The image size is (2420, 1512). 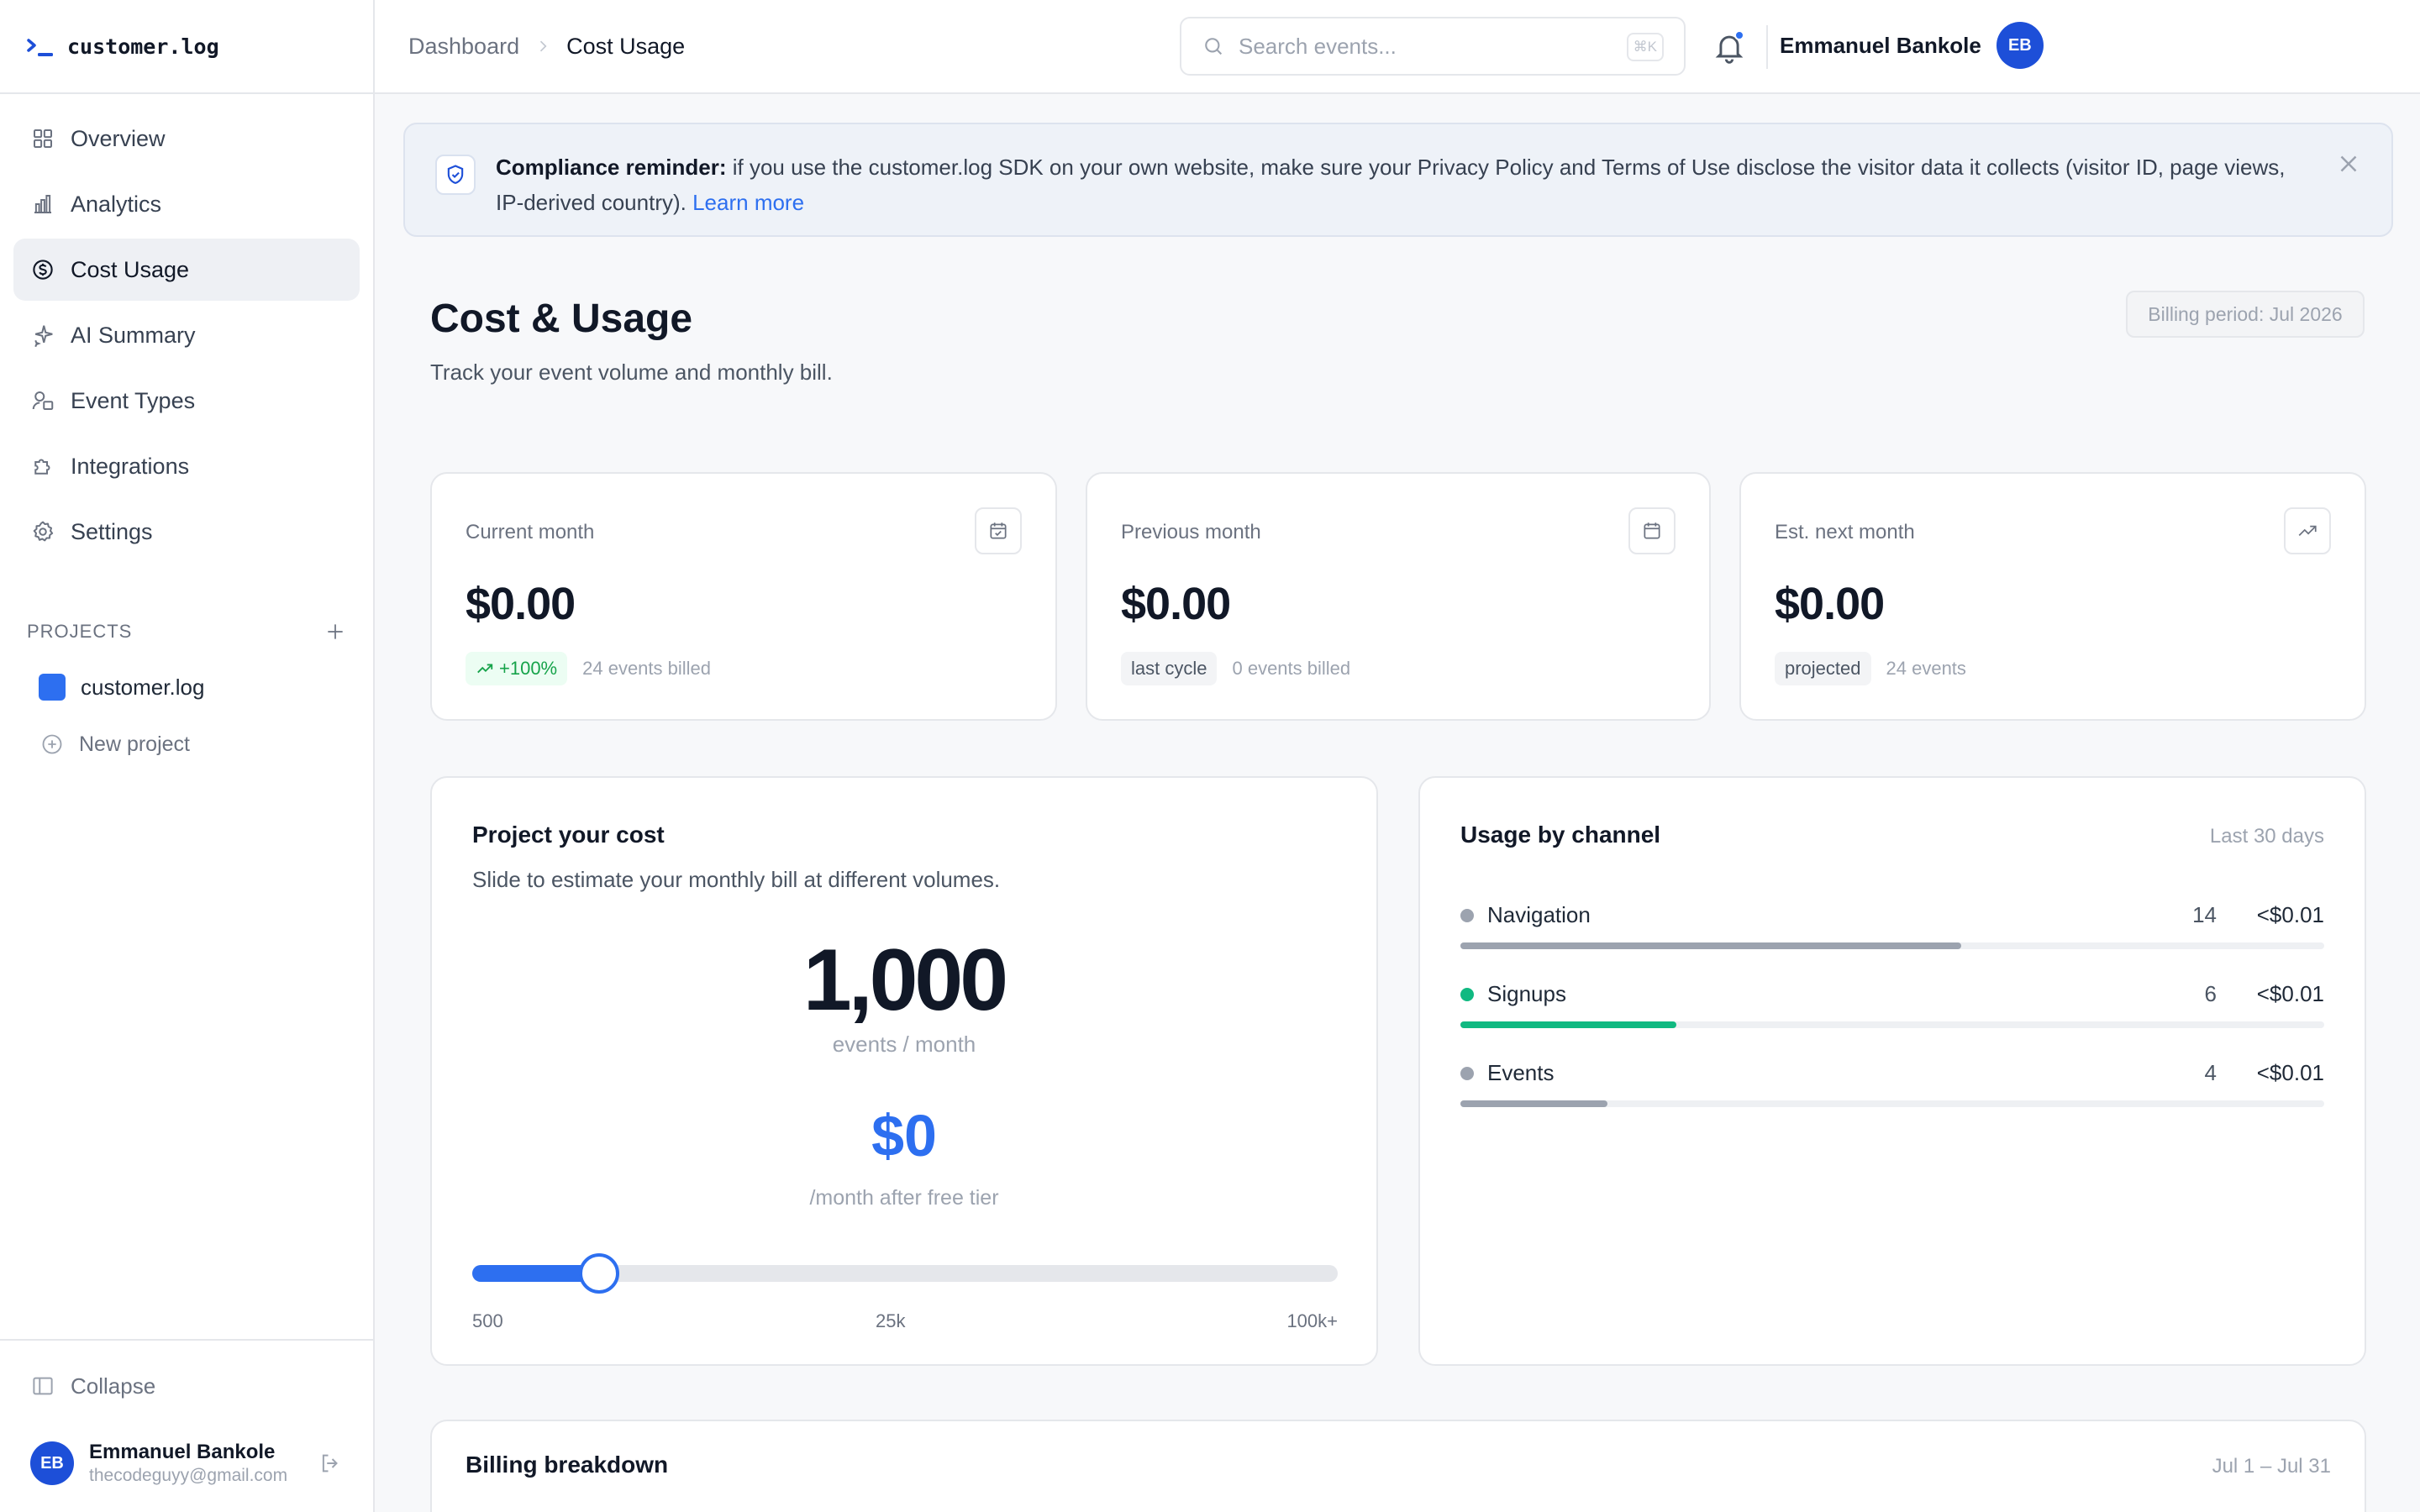 What do you see at coordinates (1560, 835) in the screenshot?
I see `card-title: Usage by channel` at bounding box center [1560, 835].